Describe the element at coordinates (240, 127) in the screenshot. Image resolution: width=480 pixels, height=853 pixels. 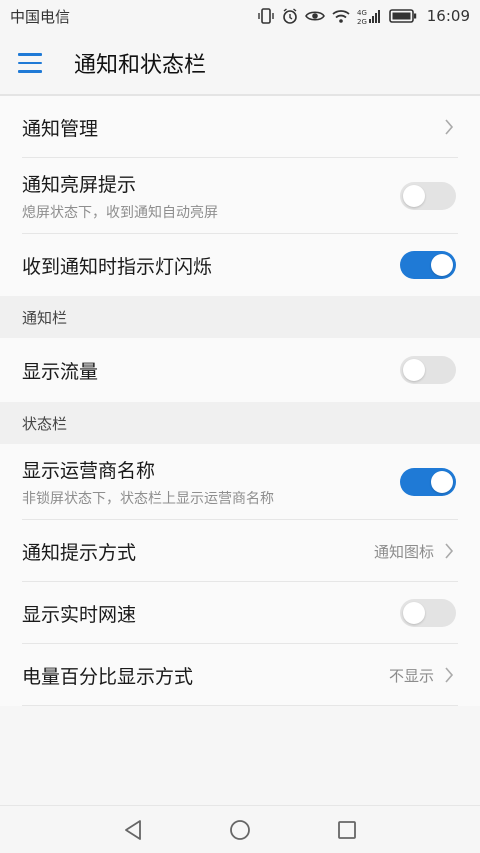
I see `notification-management-row: 通知管理` at that location.